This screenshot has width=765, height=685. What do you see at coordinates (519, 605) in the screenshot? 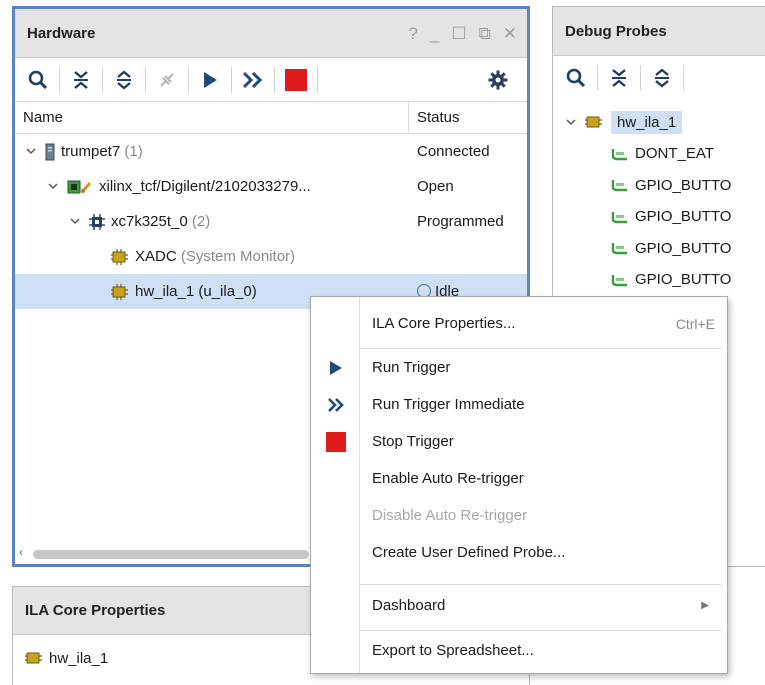
I see `menu-item-dashboard: Dashboard ▶` at bounding box center [519, 605].